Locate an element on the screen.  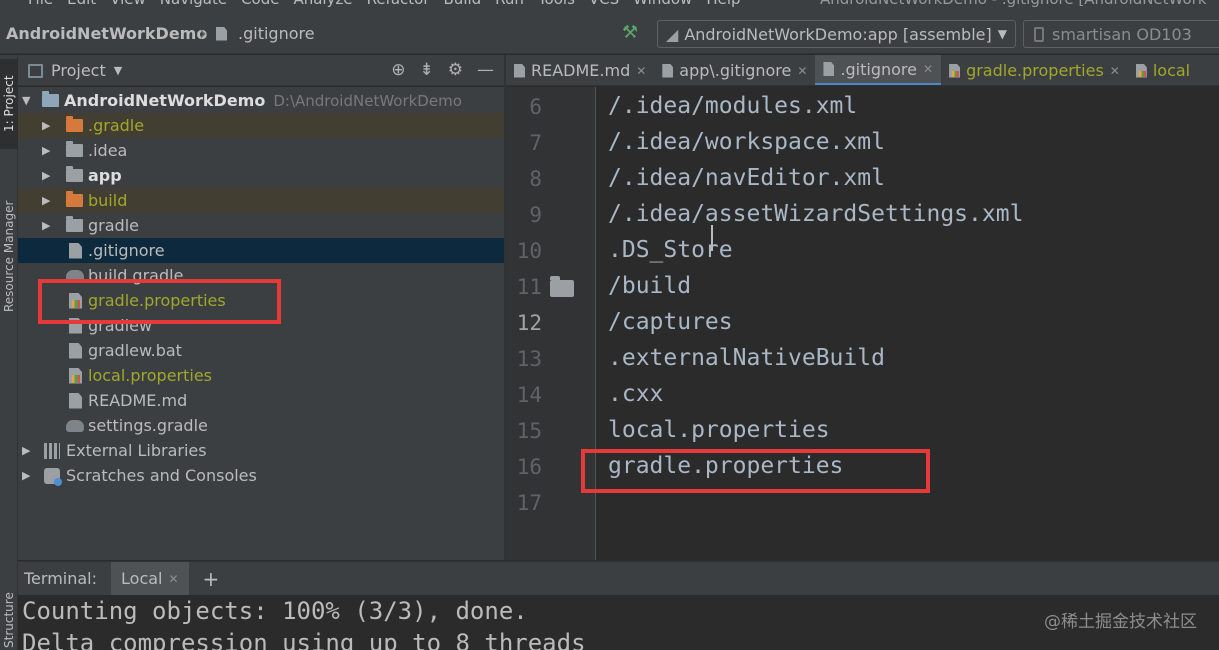
terminal-line: Counting objects: 100% (3/3), done. is located at coordinates (275, 611).